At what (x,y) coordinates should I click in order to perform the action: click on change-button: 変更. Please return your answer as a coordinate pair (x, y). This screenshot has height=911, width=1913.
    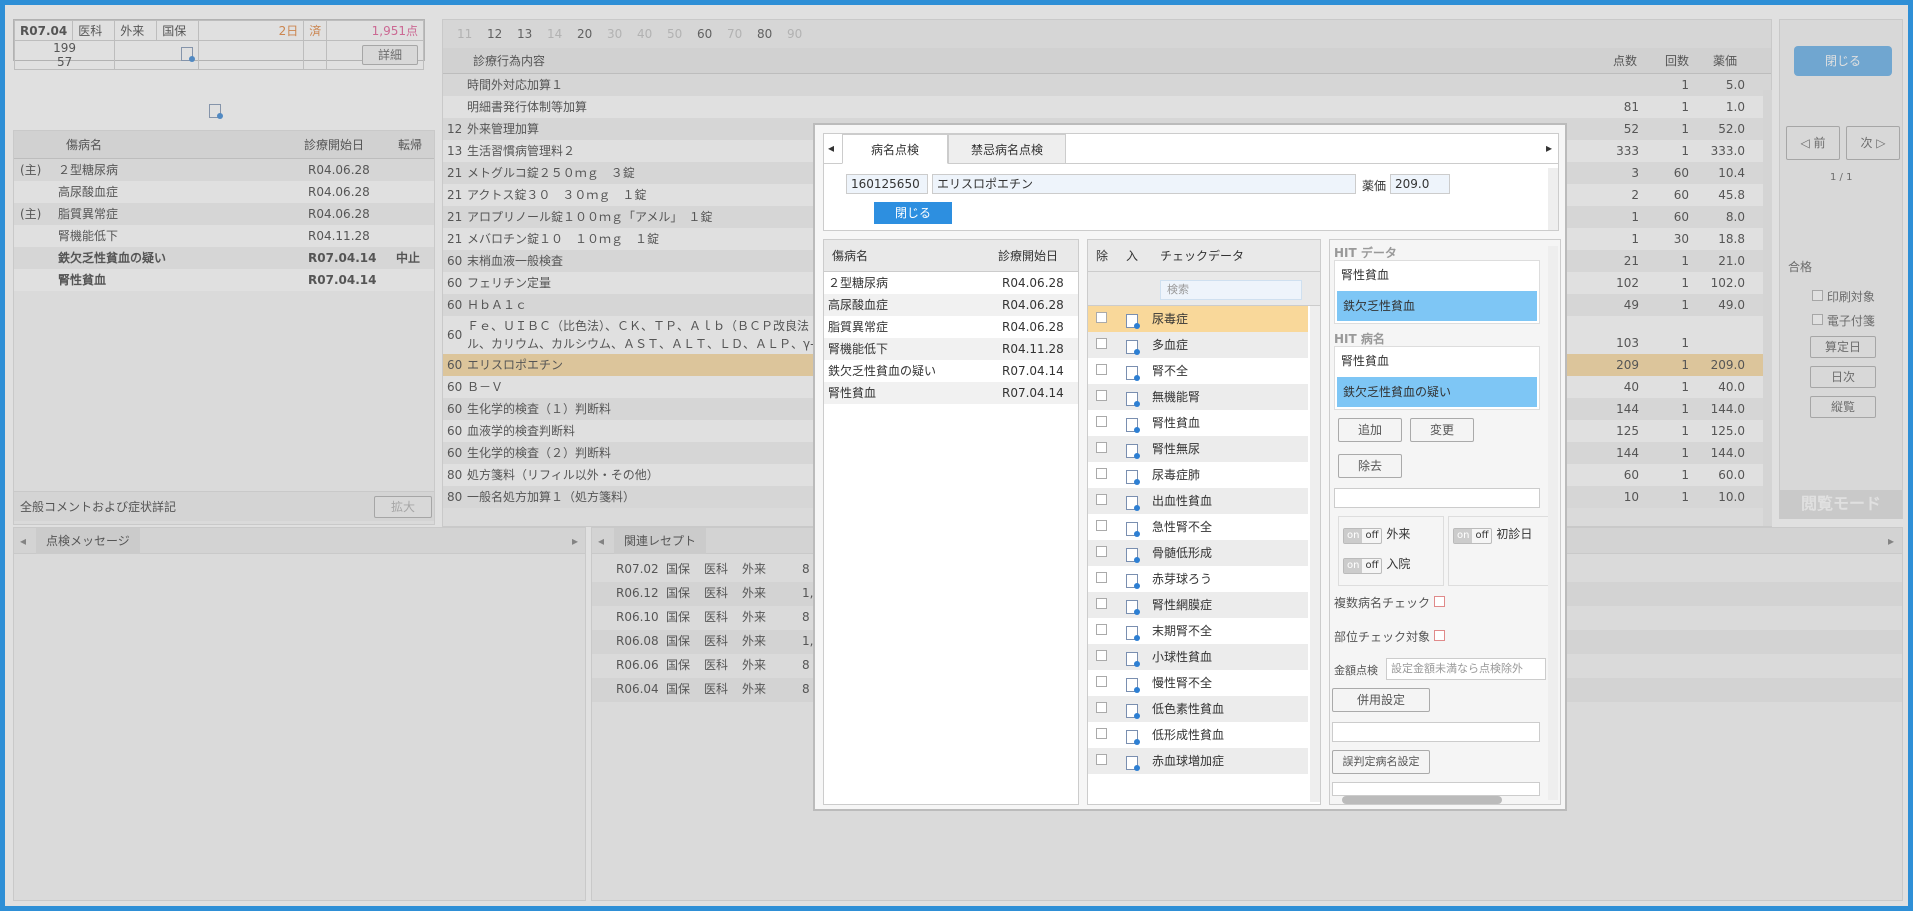
    Looking at the image, I should click on (1442, 430).